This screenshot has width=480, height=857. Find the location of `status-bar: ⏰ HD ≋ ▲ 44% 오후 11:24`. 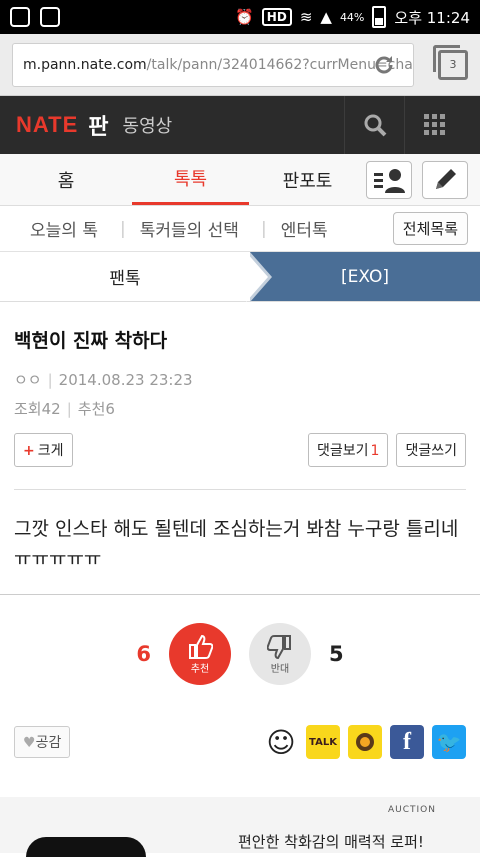

status-bar: ⏰ HD ≋ ▲ 44% 오후 11:24 is located at coordinates (240, 17).